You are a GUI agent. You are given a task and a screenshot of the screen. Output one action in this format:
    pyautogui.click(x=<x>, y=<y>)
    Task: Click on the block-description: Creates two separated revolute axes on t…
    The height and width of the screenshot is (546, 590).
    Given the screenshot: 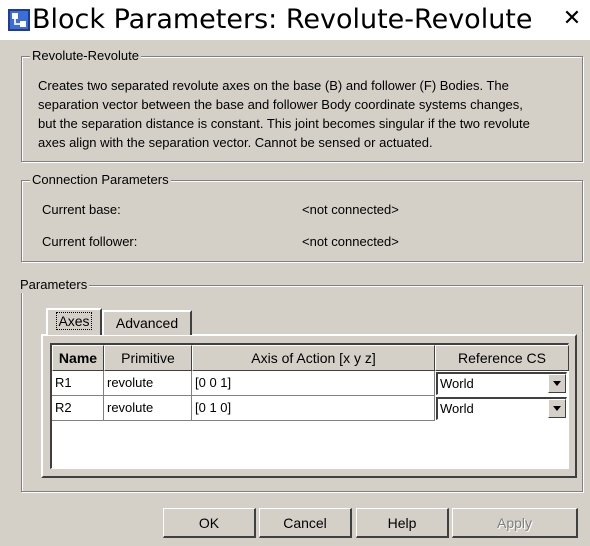 What is the action you would take?
    pyautogui.click(x=303, y=114)
    